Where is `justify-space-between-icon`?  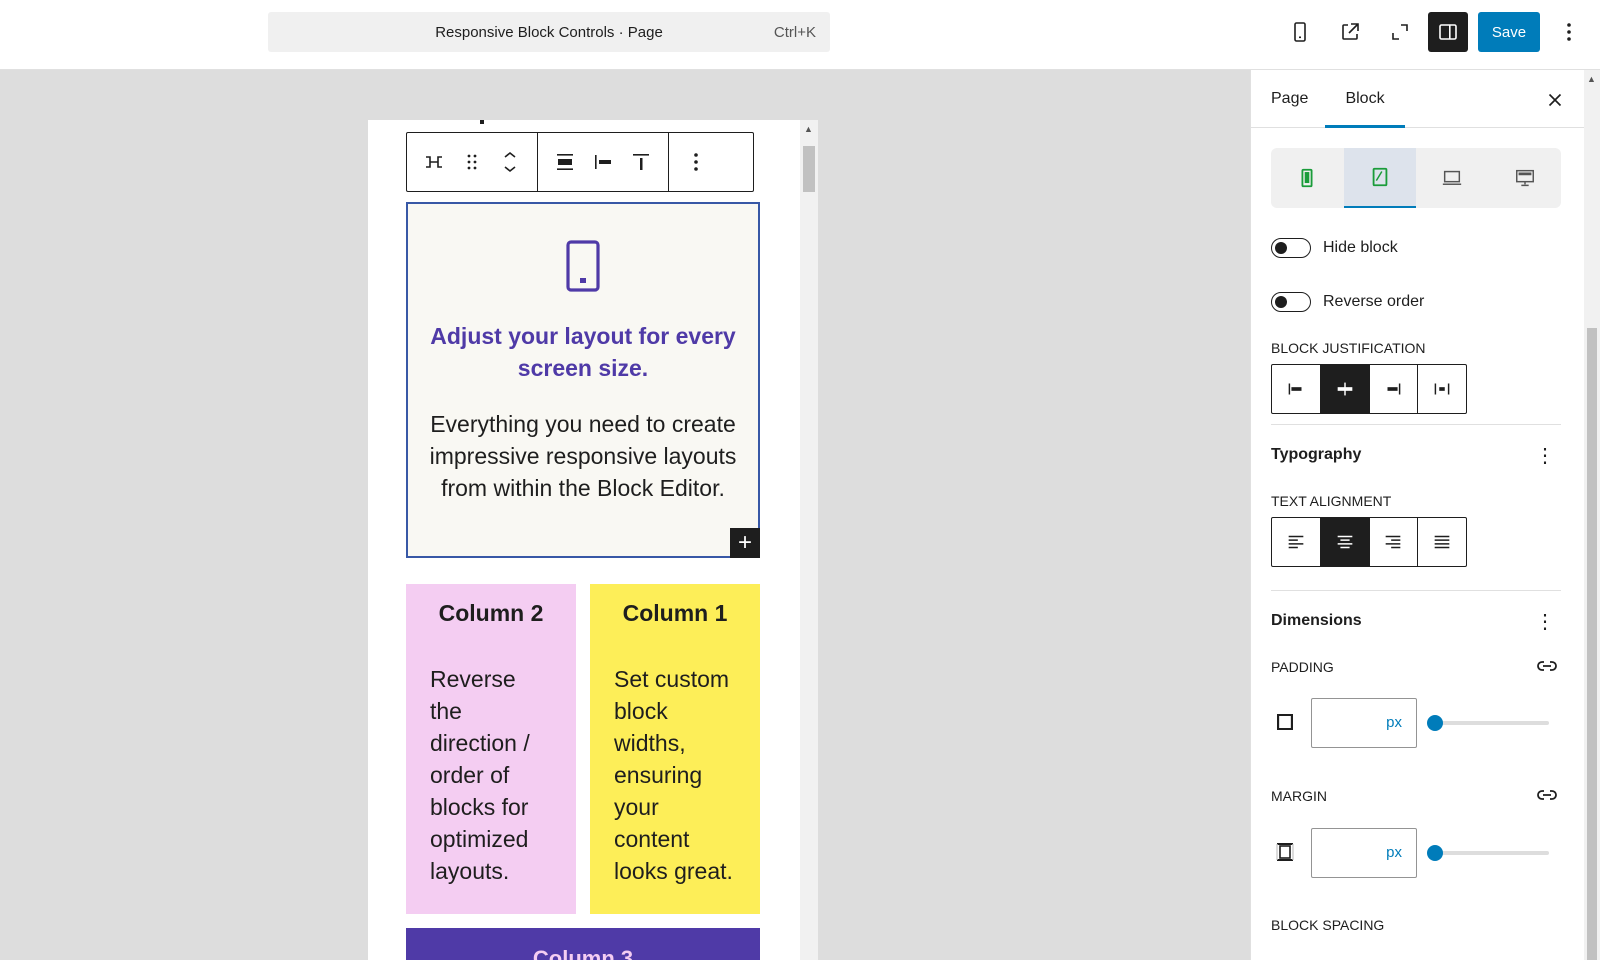 justify-space-between-icon is located at coordinates (1442, 389).